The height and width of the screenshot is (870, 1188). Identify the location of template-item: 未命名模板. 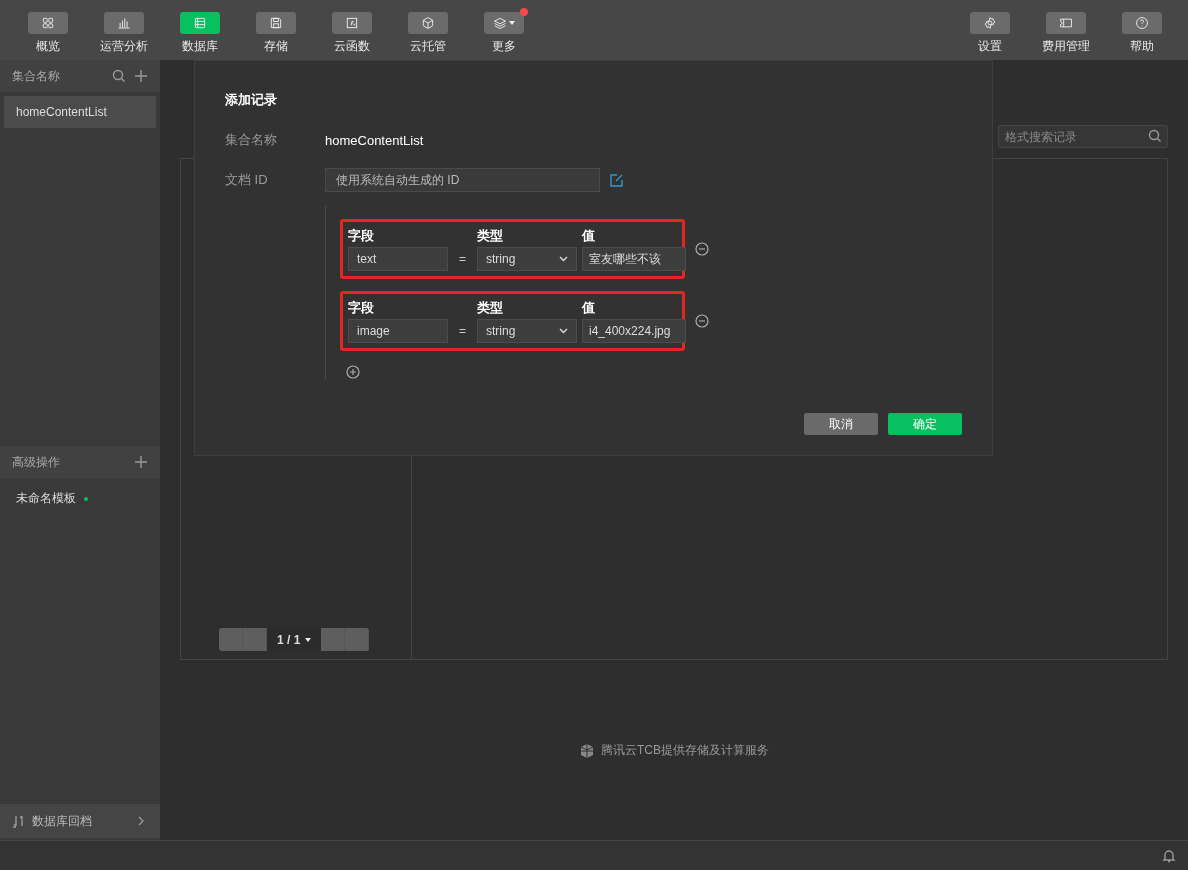
(46, 498).